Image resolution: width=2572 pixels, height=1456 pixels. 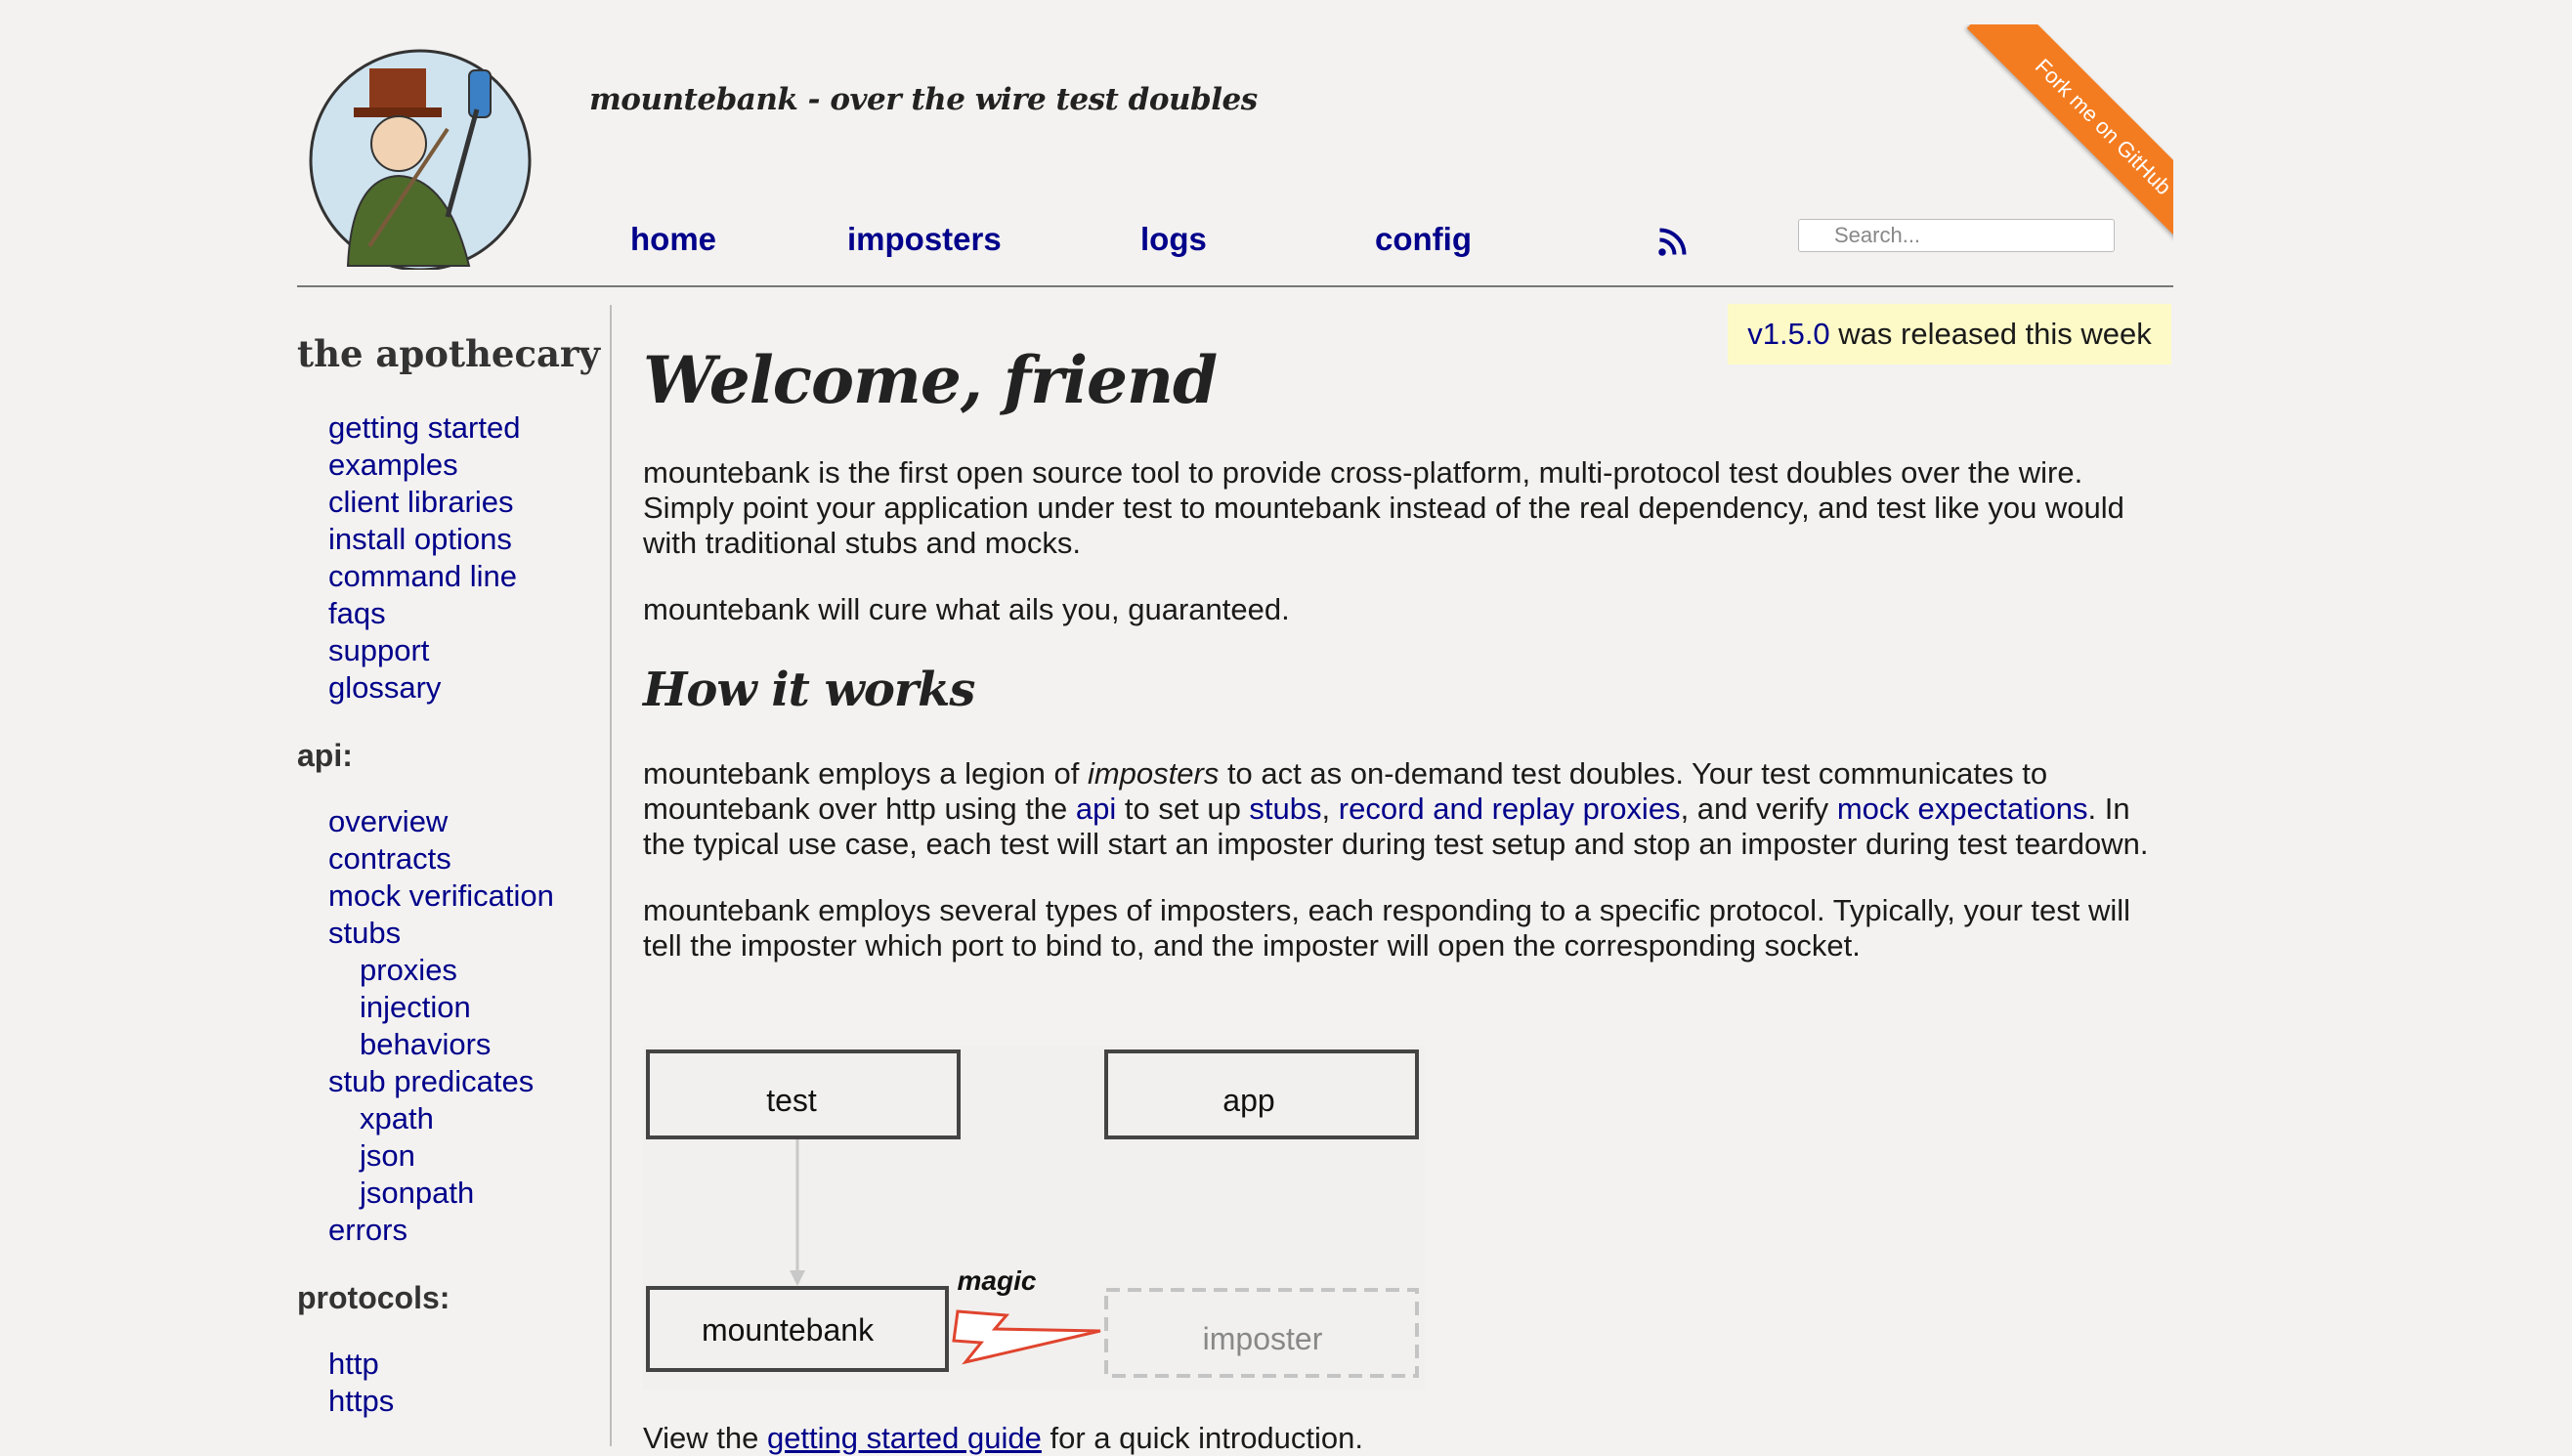 I want to click on how-text: to set up, so click(x=1183, y=809).